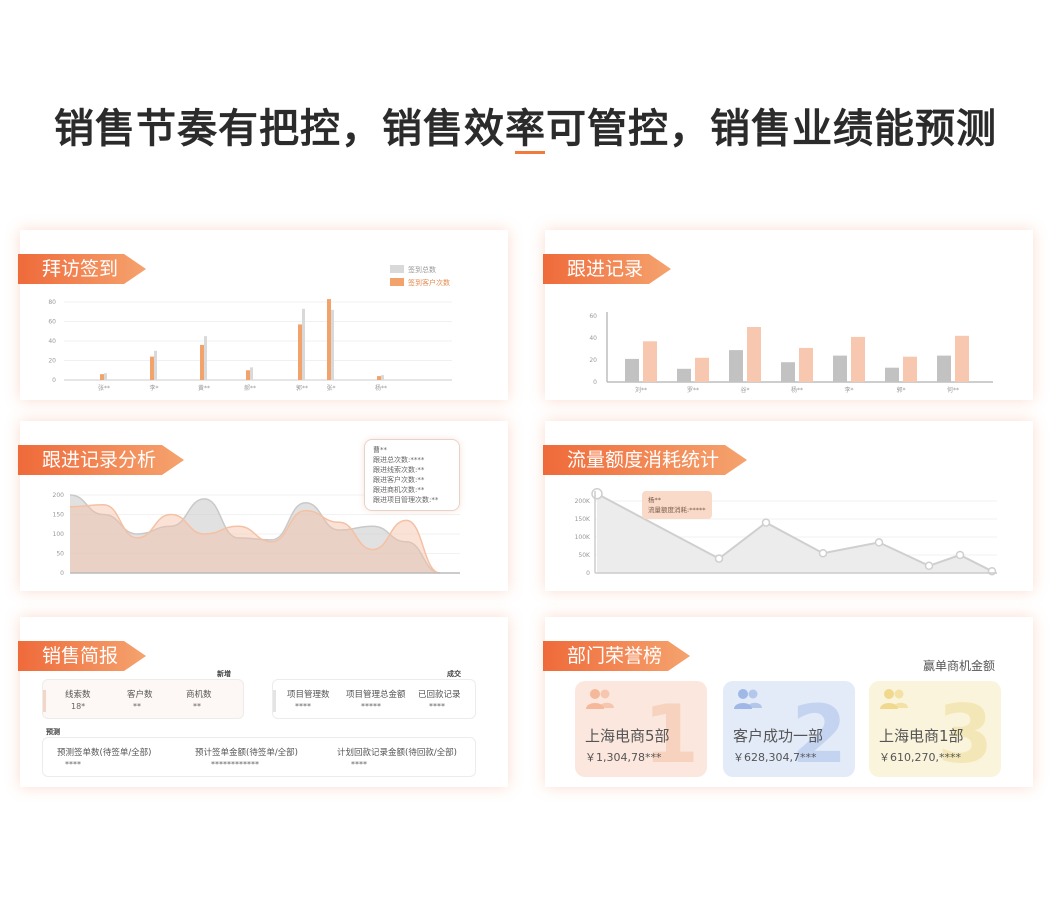 The height and width of the screenshot is (911, 1051). I want to click on y-tick-label: 50K, so click(584, 555).